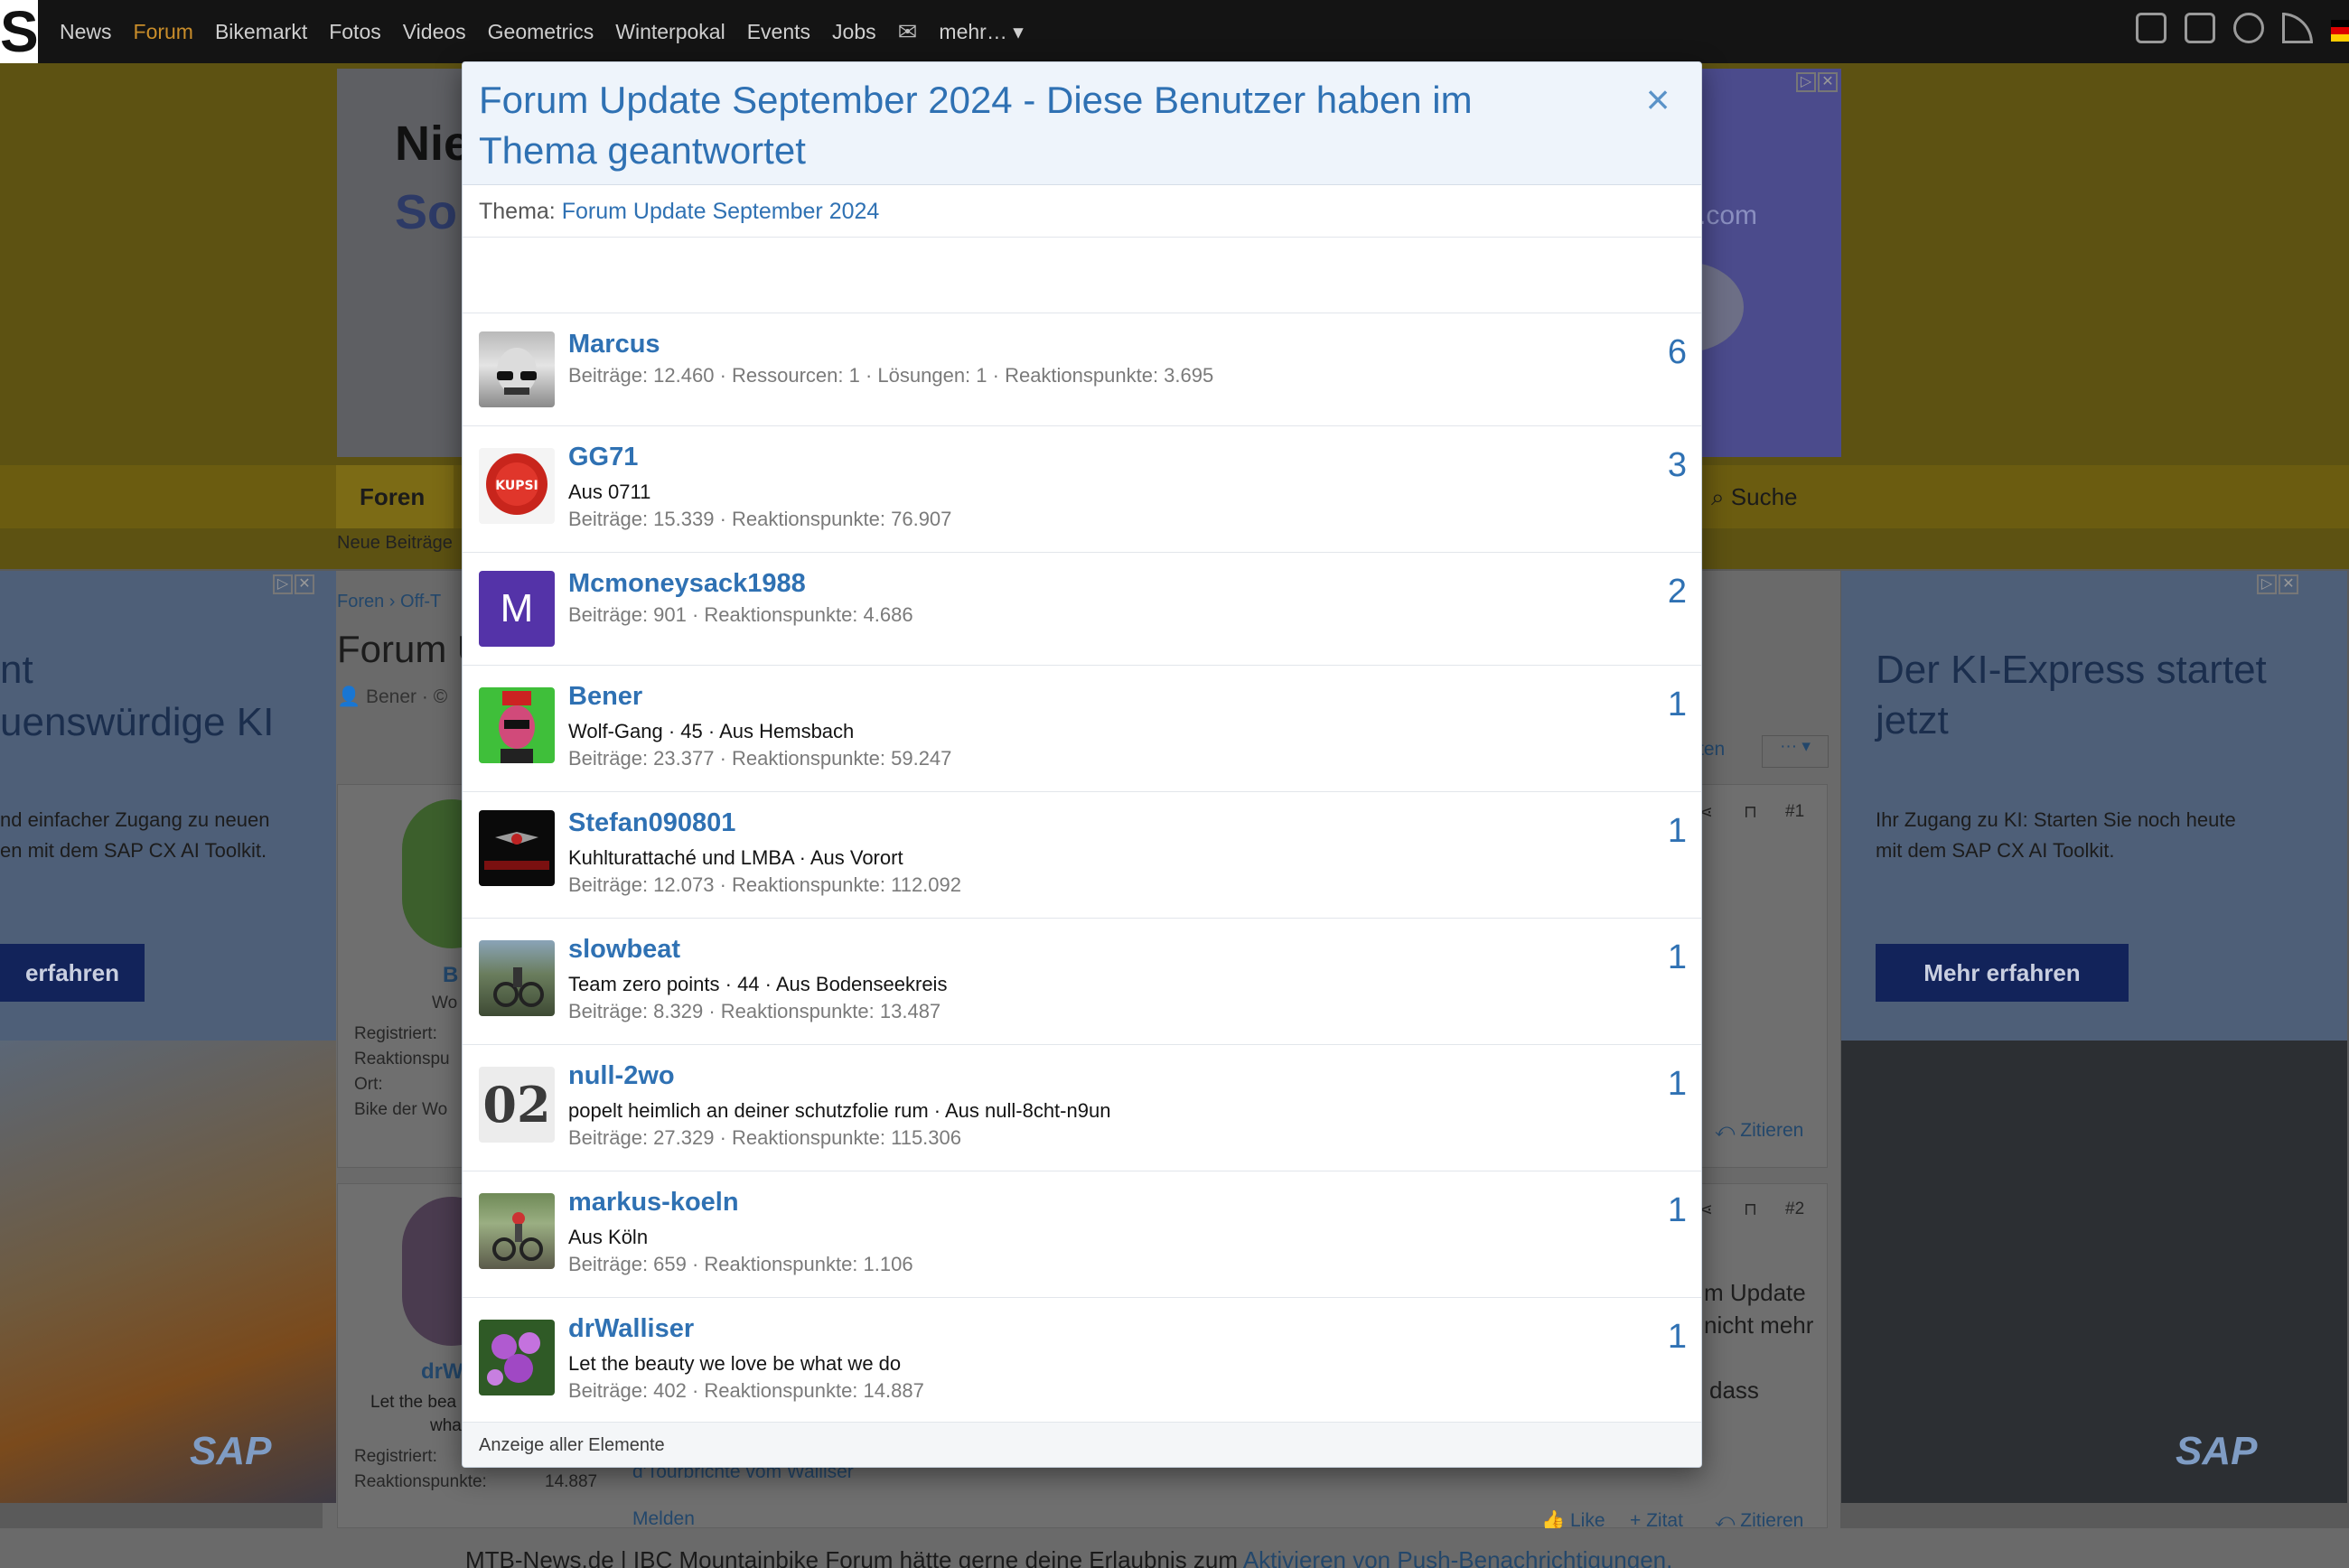 This screenshot has width=2349, height=1568. What do you see at coordinates (1750, 812) in the screenshot?
I see `bookmark-icon: ⊓` at bounding box center [1750, 812].